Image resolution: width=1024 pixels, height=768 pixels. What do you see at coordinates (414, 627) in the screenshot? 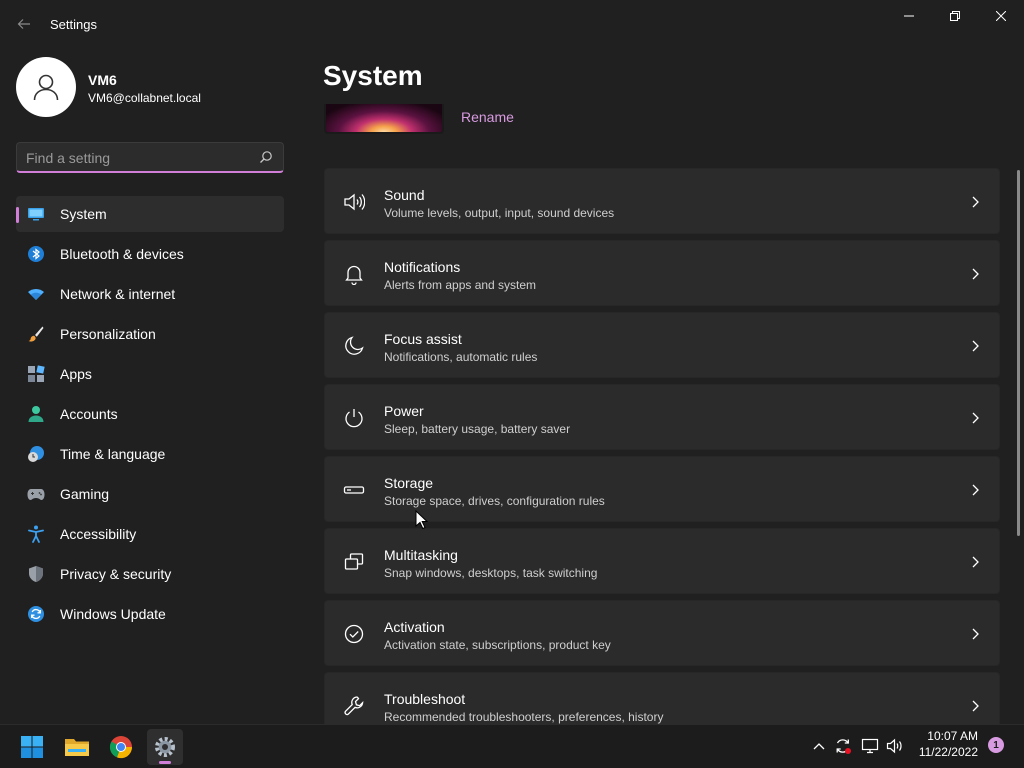
I see `card-title: Activation` at bounding box center [414, 627].